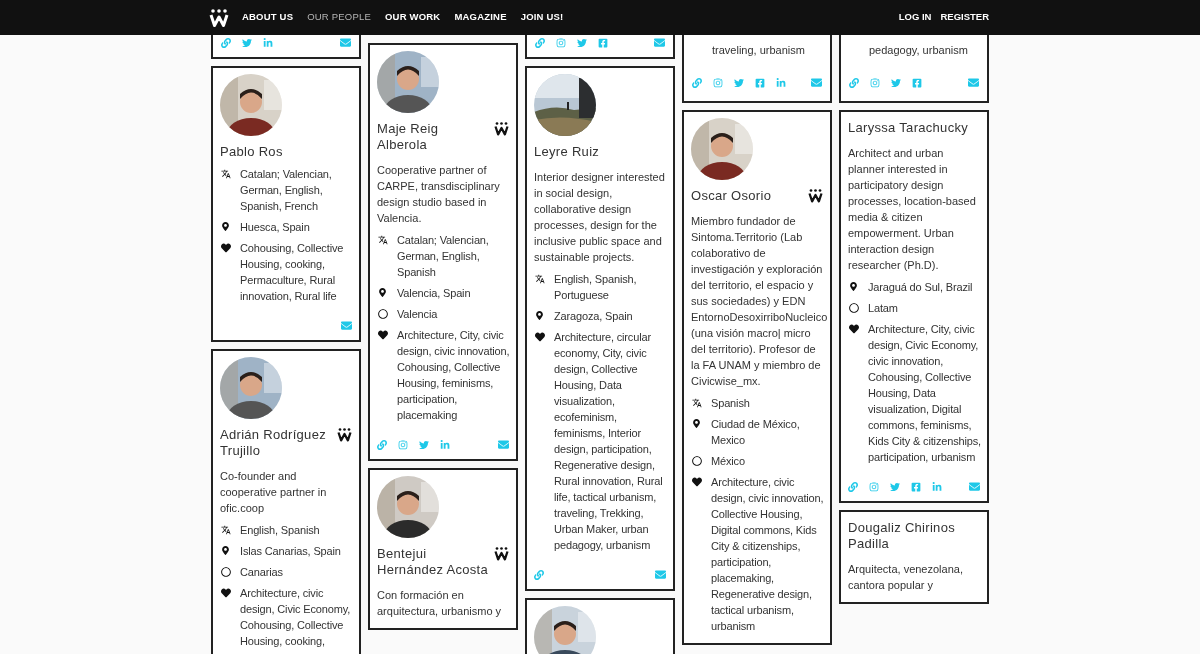 Image resolution: width=1200 pixels, height=654 pixels. What do you see at coordinates (596, 287) in the screenshot?
I see `languages-text: English, Spanish, Portuguese` at bounding box center [596, 287].